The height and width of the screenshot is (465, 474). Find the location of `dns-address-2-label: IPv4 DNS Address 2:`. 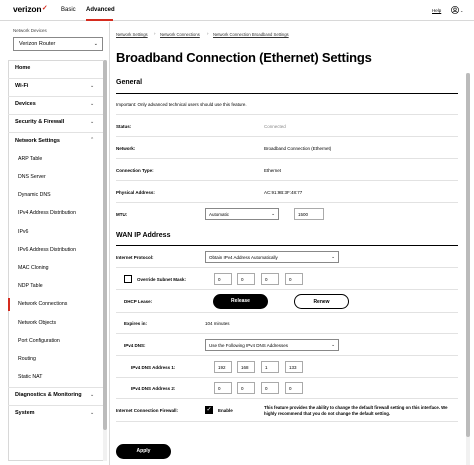

dns-address-2-label: IPv4 DNS Address 2: is located at coordinates (153, 388).